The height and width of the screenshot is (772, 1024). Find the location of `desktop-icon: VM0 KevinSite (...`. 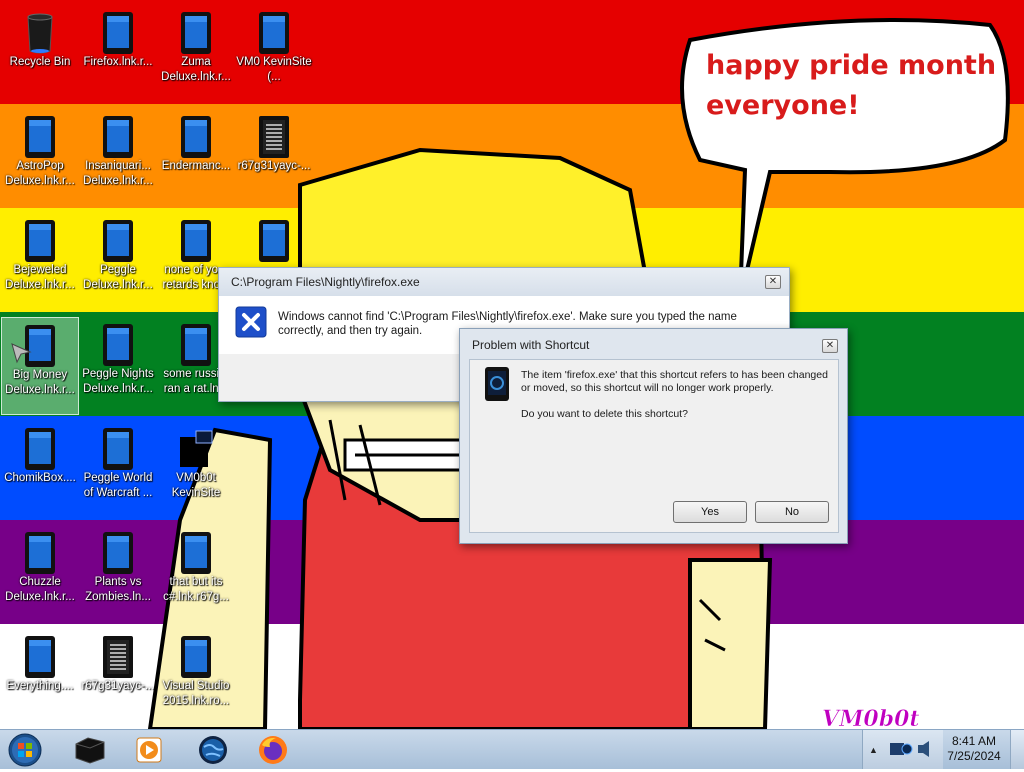

desktop-icon: VM0 KevinSite (... is located at coordinates (274, 54).